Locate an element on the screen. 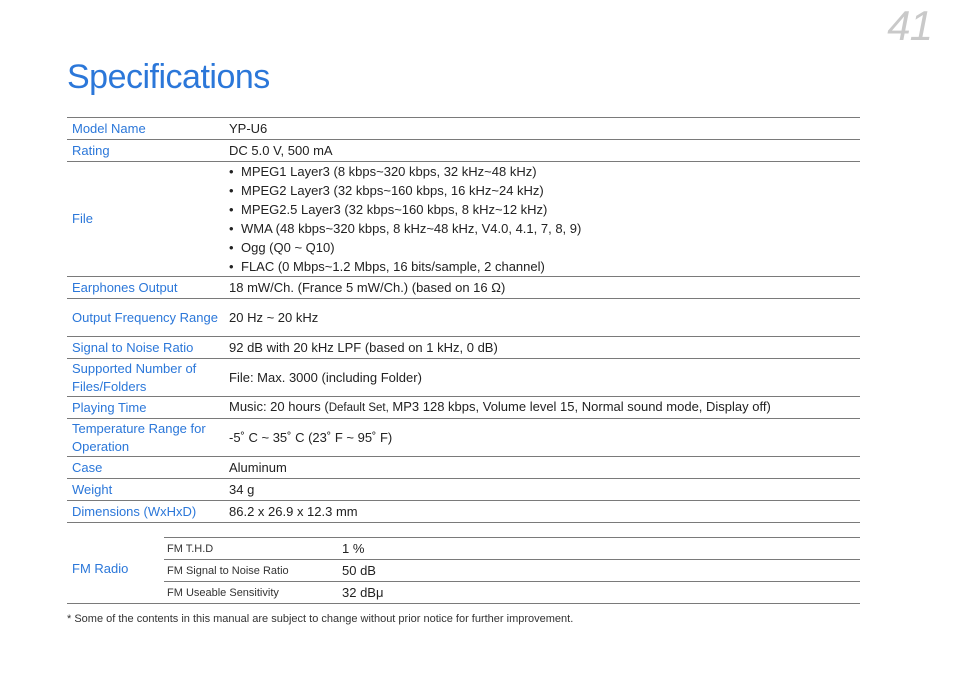 The image size is (954, 674). page-title: Specifications is located at coordinates (168, 77).